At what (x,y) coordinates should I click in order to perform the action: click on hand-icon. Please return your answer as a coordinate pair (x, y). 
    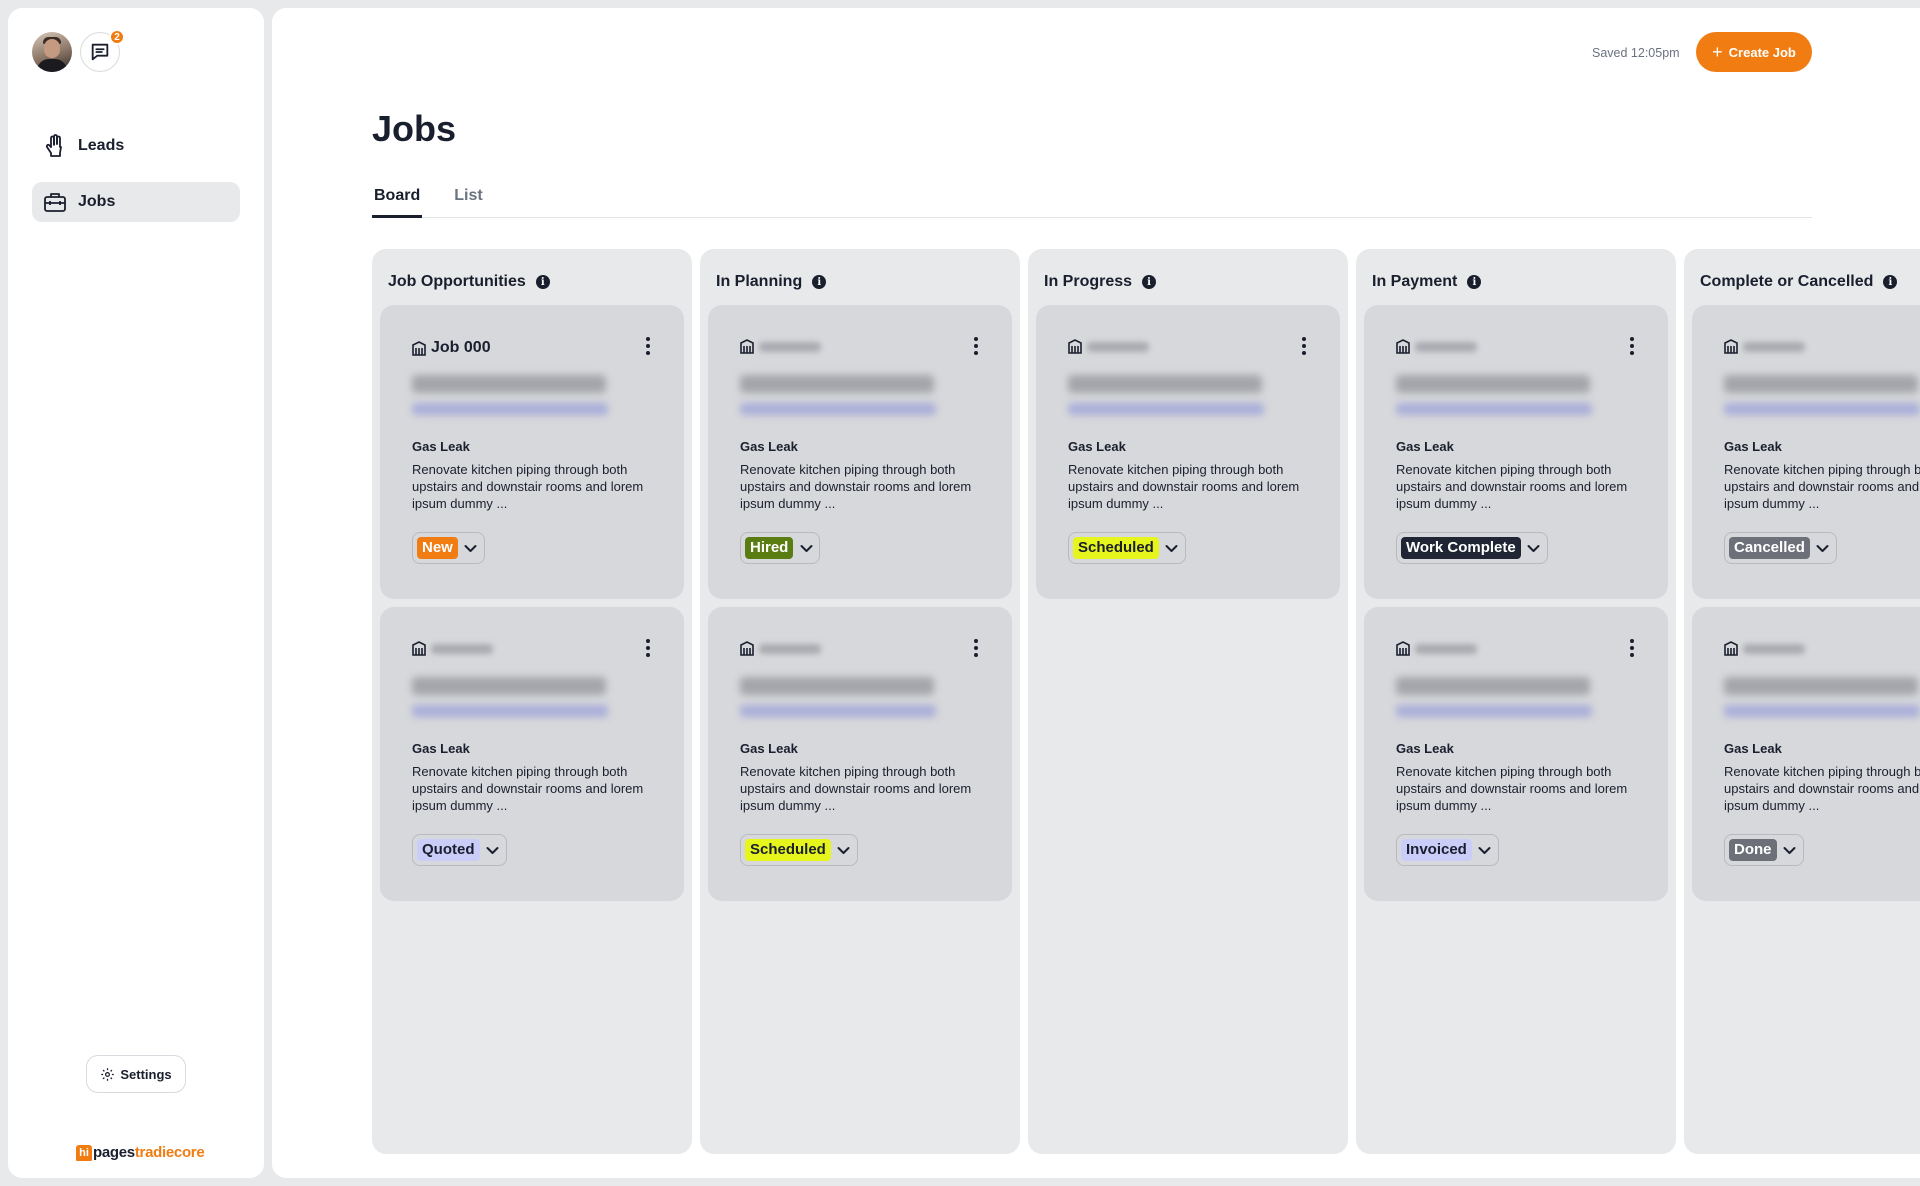
    Looking at the image, I should click on (55, 146).